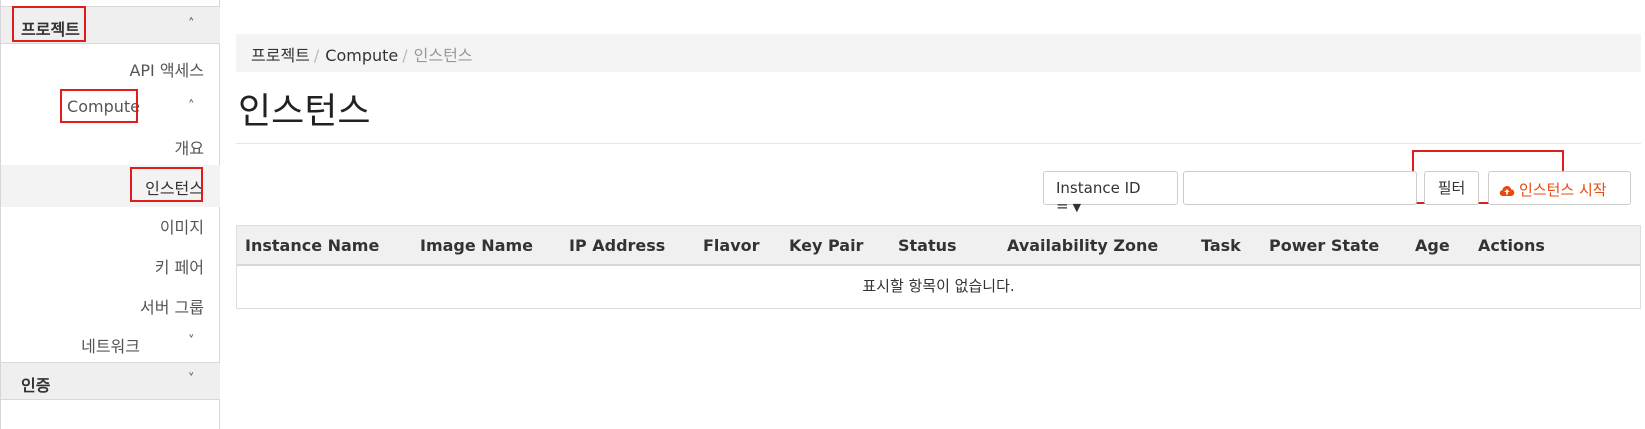  What do you see at coordinates (938, 53) in the screenshot?
I see `breadcrumb: 프로젝트 / Compute / 인스턴스` at bounding box center [938, 53].